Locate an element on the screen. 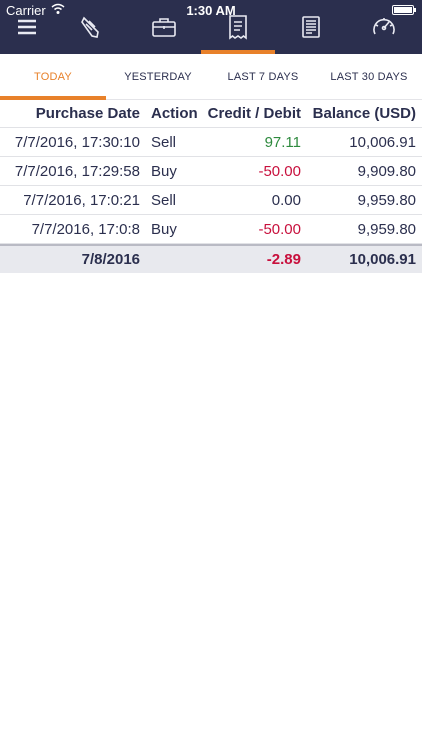 Image resolution: width=422 pixels, height=750 pixels. period-tabs: TODAY YESTERDAY LAST 7 DAYS LAST 30 DAYS is located at coordinates (211, 77).